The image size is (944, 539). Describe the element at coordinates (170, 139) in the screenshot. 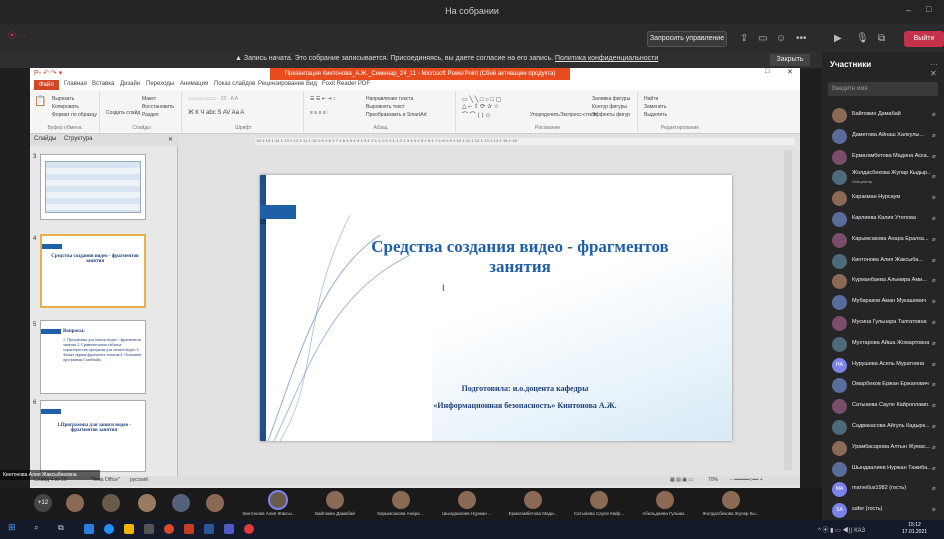

I see `pane-close-icon: ✕` at that location.